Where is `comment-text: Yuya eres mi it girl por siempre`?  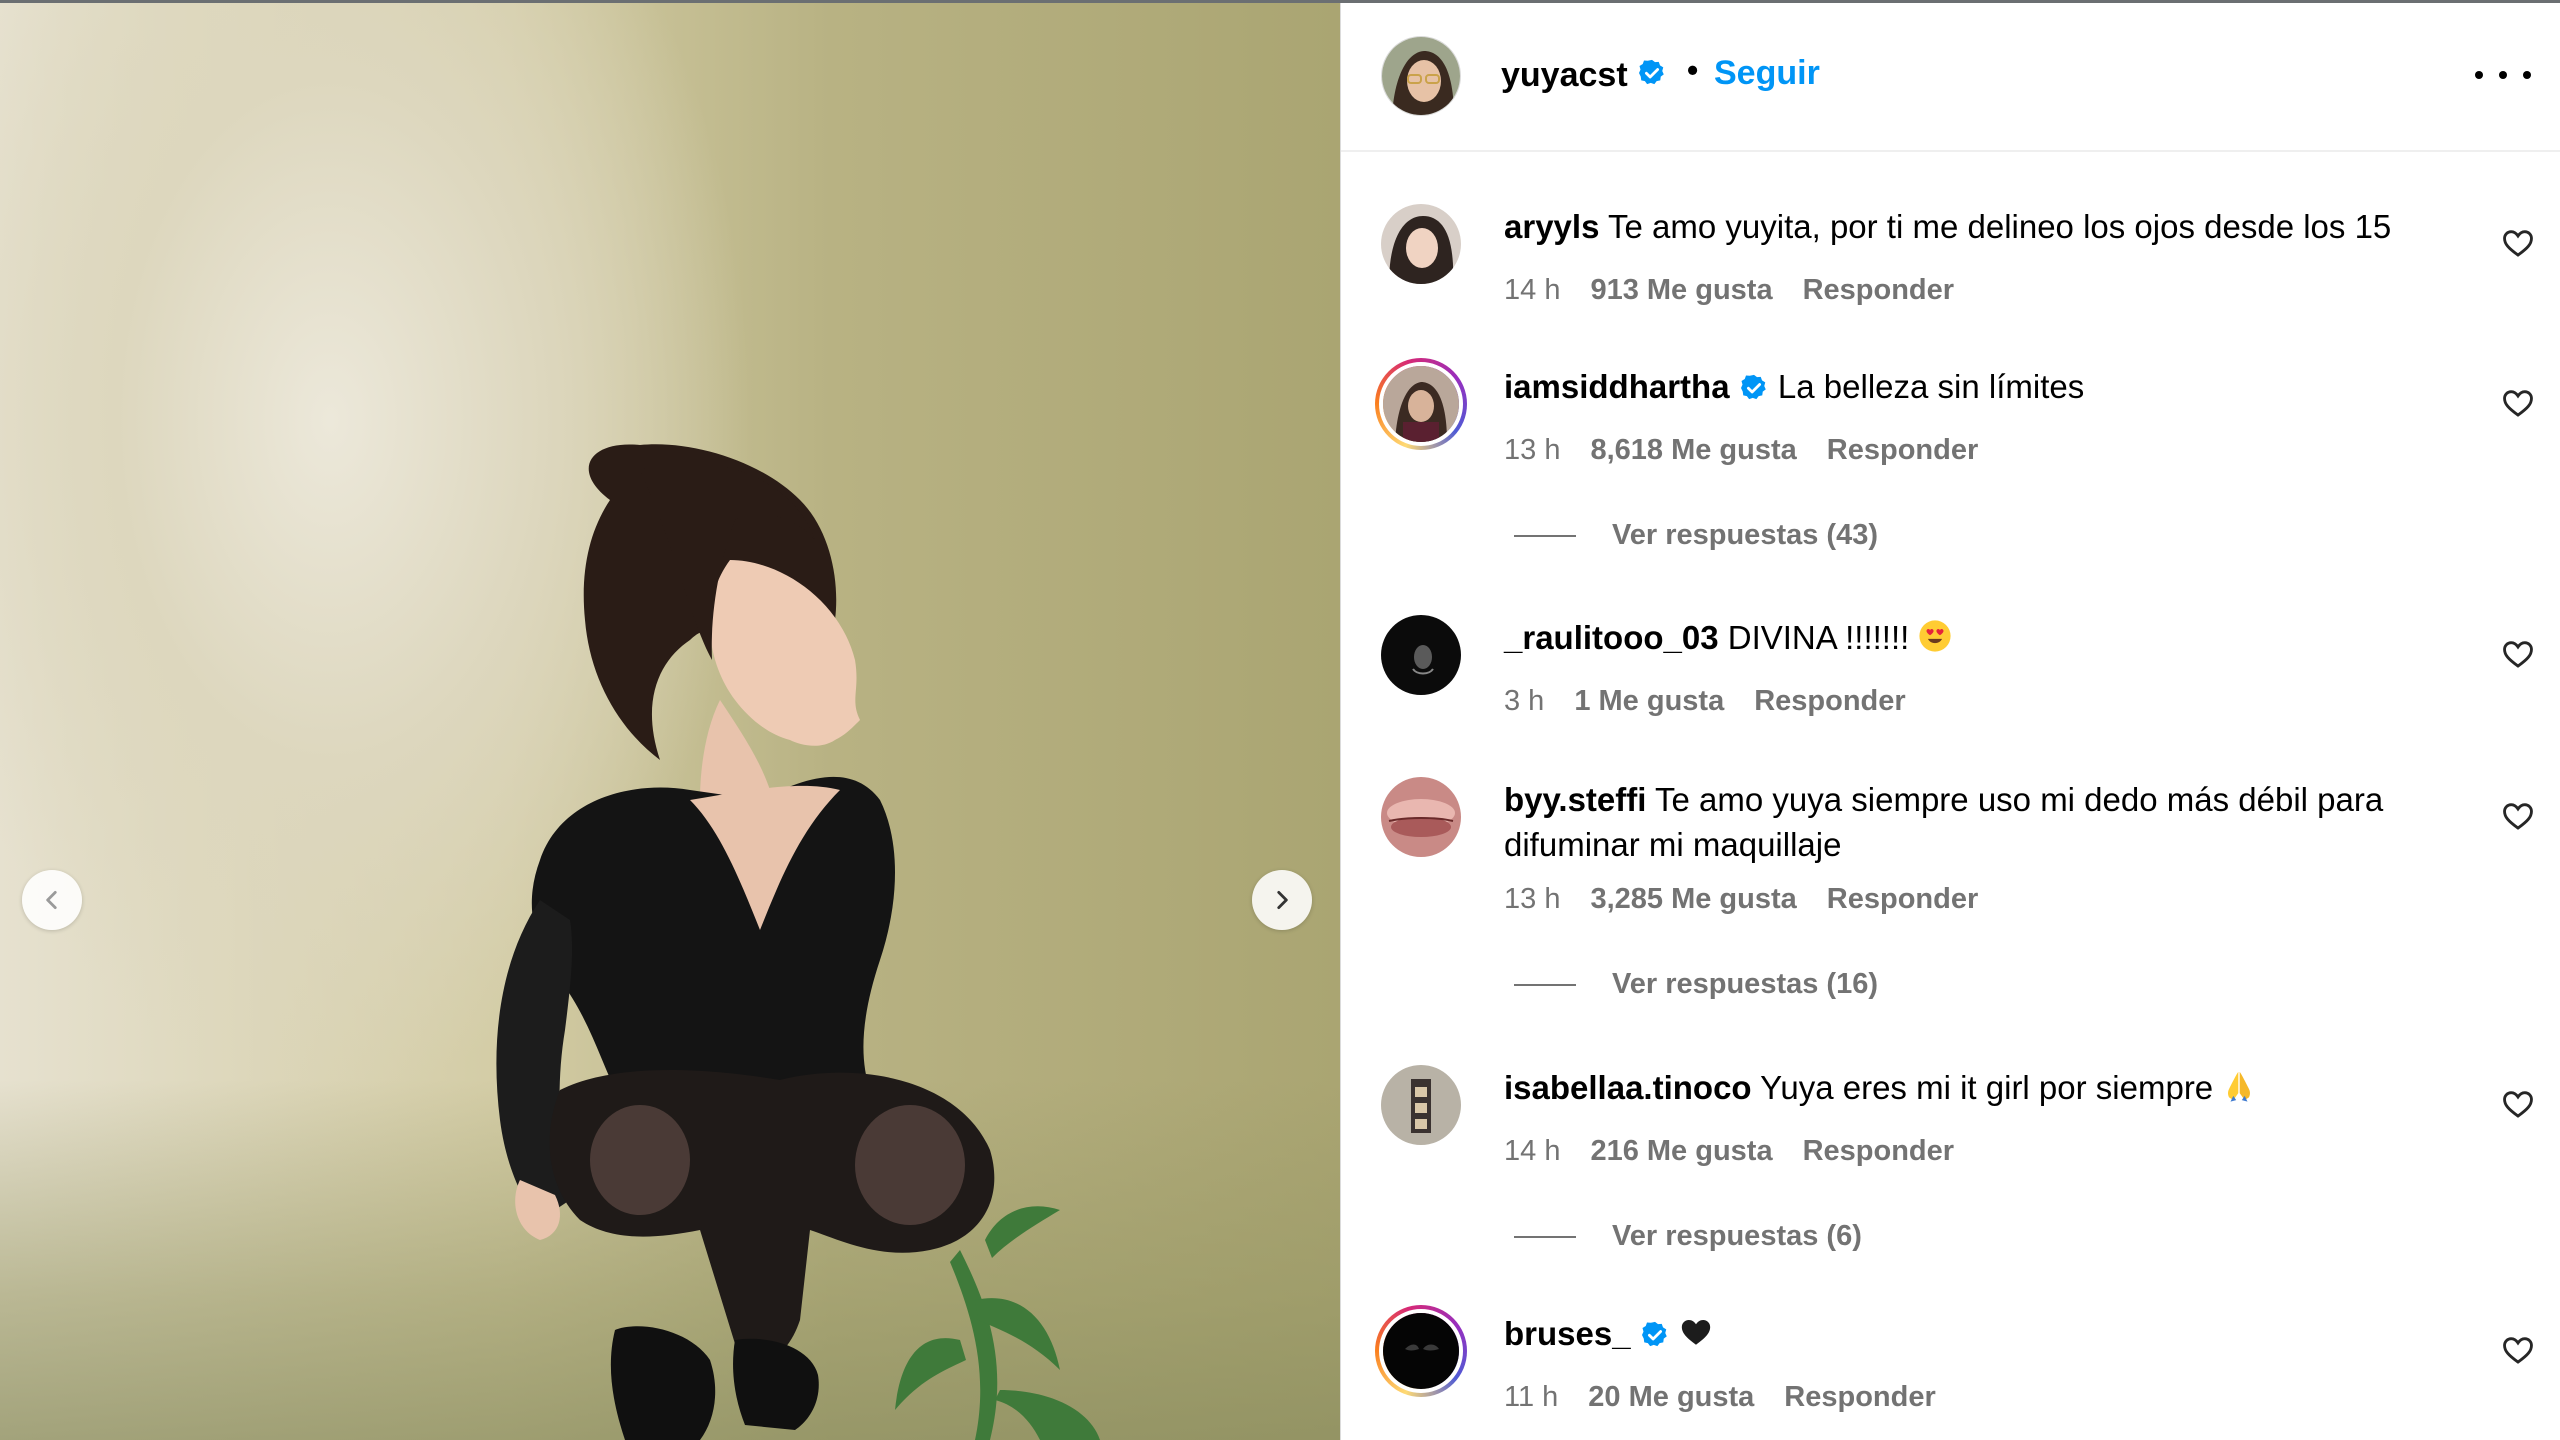 comment-text: Yuya eres mi it girl por siempre is located at coordinates (1987, 1087).